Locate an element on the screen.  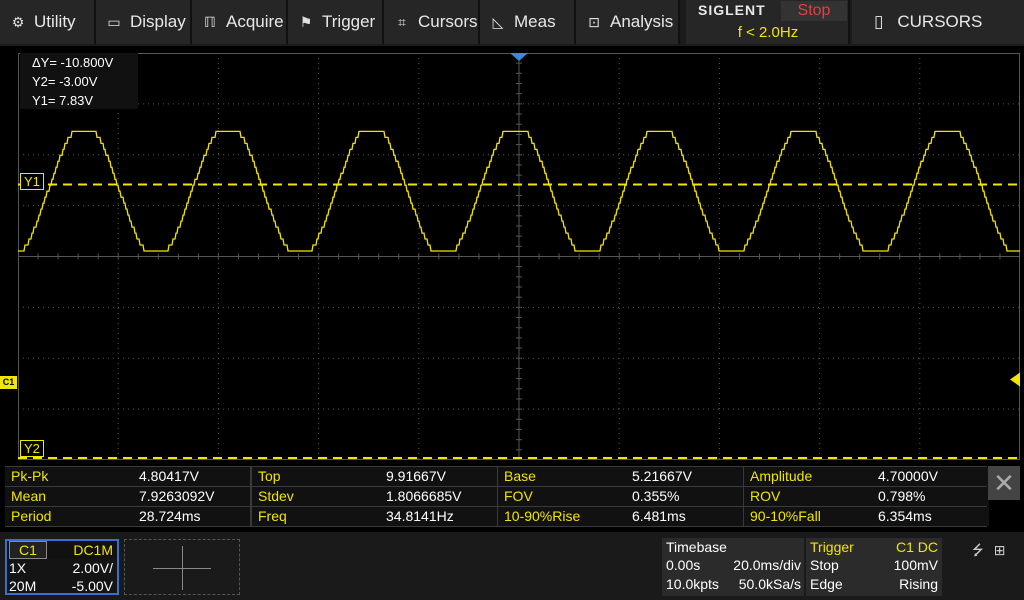
active-menu-label: CURSORS is located at coordinates (940, 21).